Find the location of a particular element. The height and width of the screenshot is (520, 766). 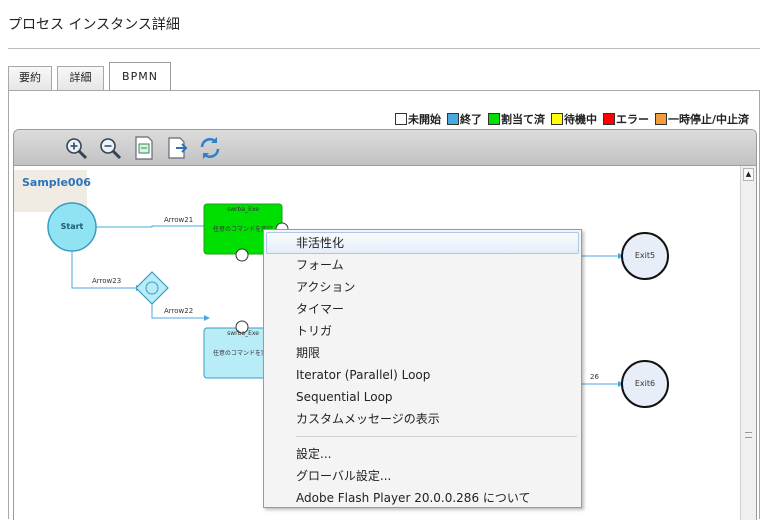

menu-item-iterator-loop: Iterator (Parallel) Loop is located at coordinates (422, 375).